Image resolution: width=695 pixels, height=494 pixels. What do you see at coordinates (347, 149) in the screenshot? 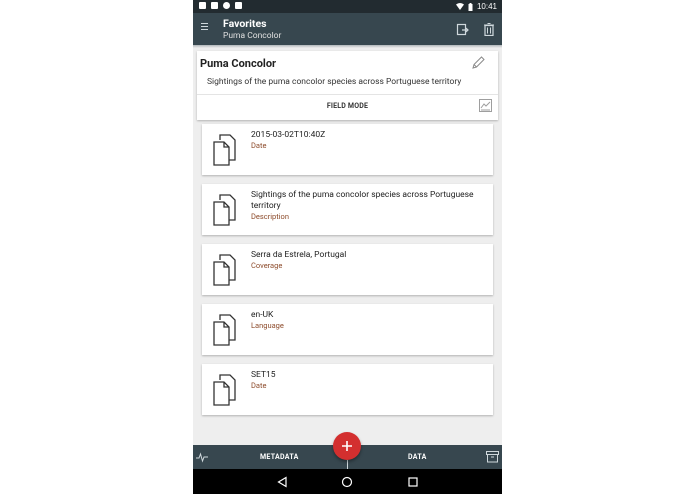
I see `list-item: 2015-03-02T10:40Z Date` at bounding box center [347, 149].